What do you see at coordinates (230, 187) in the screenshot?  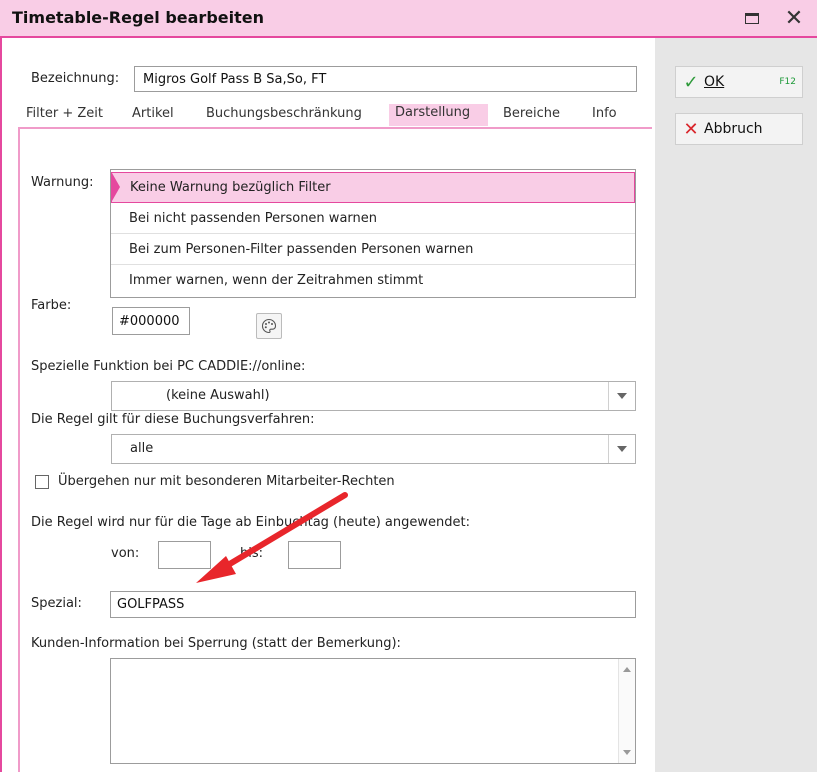 I see `warning-option-label: Keine Warnung bezüglich Filter` at bounding box center [230, 187].